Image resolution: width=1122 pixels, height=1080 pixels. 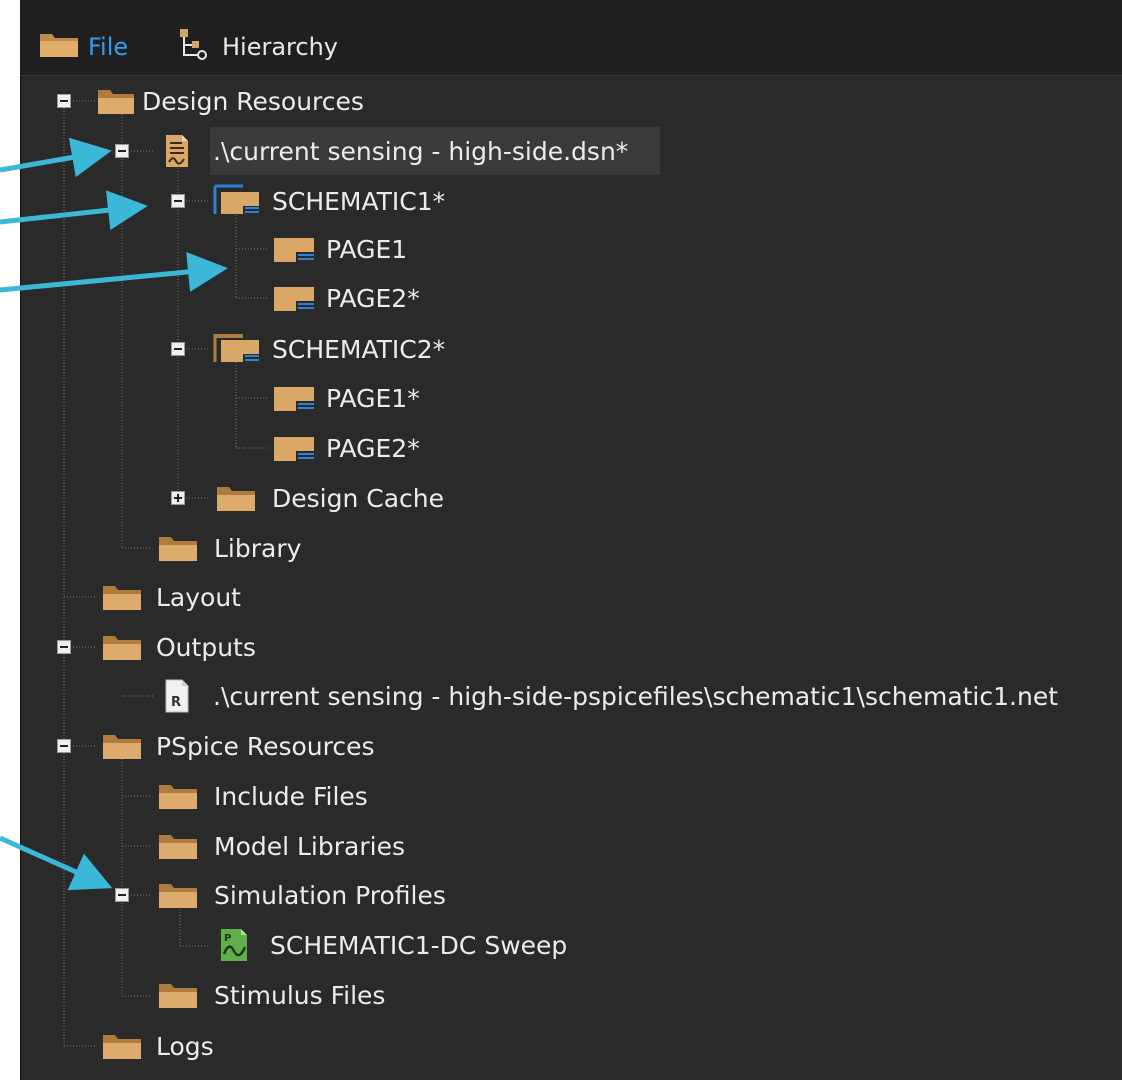 What do you see at coordinates (359, 201) in the screenshot?
I see `tree-node-label: SCHEMATIC1*` at bounding box center [359, 201].